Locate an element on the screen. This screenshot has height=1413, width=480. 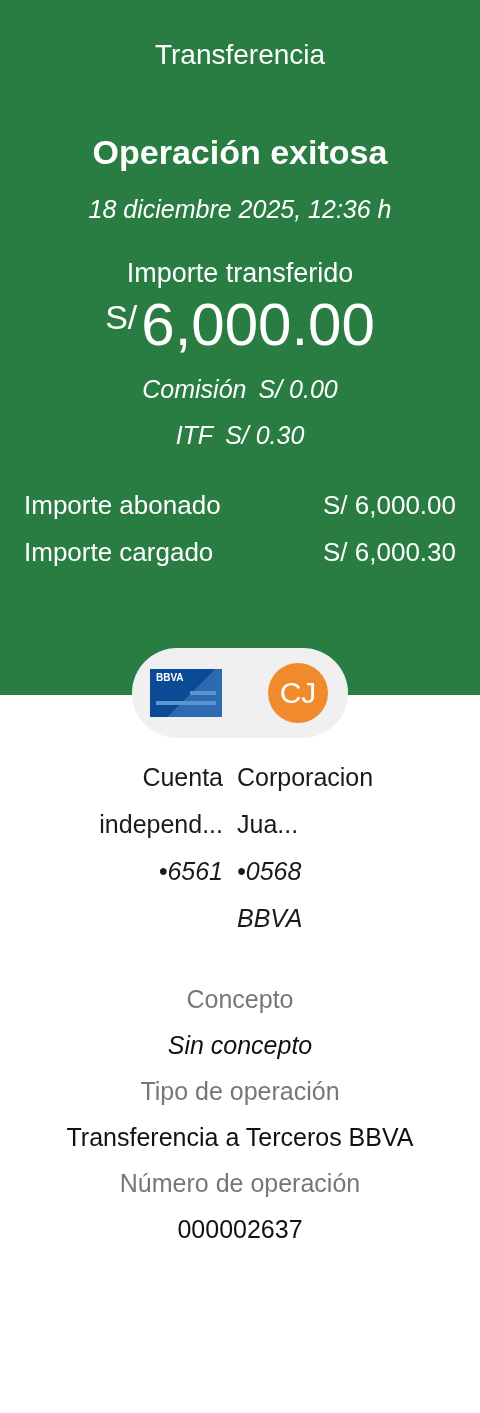
account-number: •6561 is located at coordinates (190, 871).